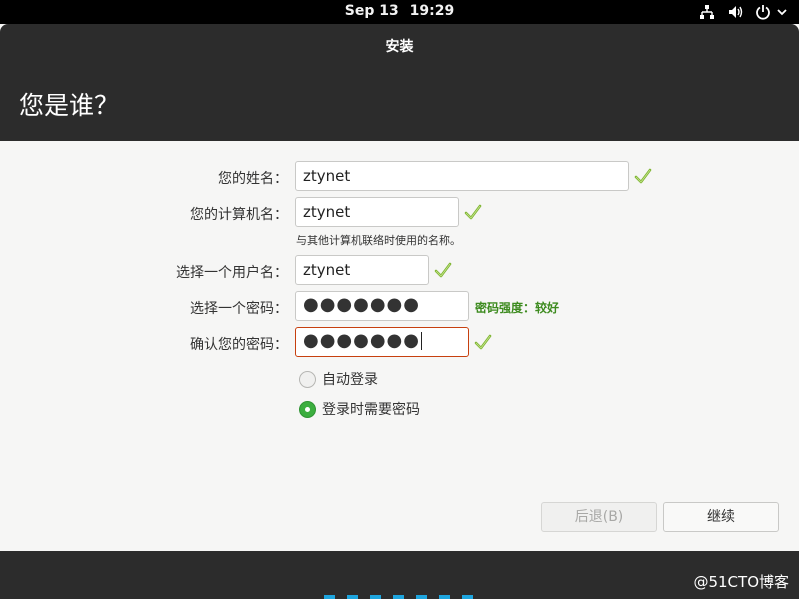  Describe the element at coordinates (443, 270) in the screenshot. I see `username-valid-check-icon` at that location.